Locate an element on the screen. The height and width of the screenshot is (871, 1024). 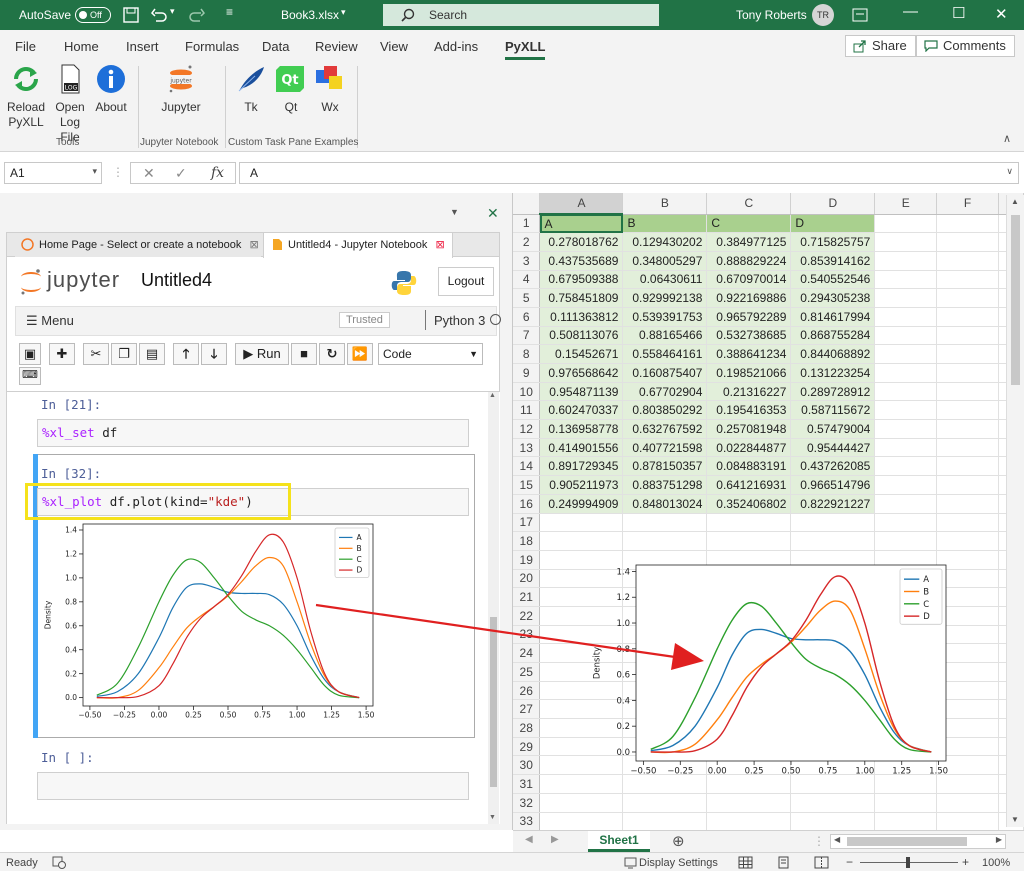
prev-sheet-icon: ◀ is located at coordinates (529, 839).